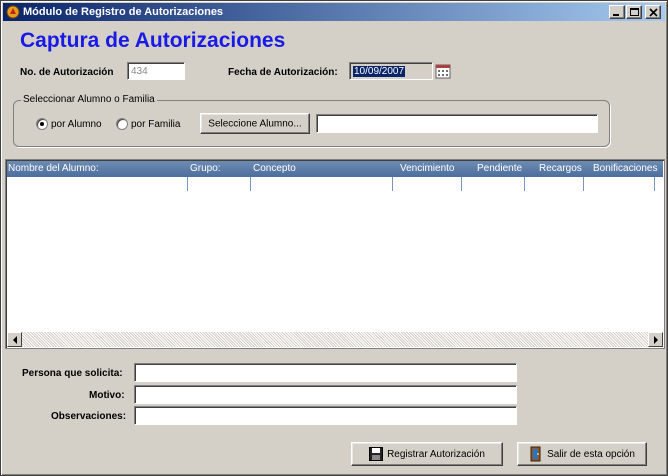  What do you see at coordinates (107, 395) in the screenshot?
I see `motivo-label: Motivo:` at bounding box center [107, 395].